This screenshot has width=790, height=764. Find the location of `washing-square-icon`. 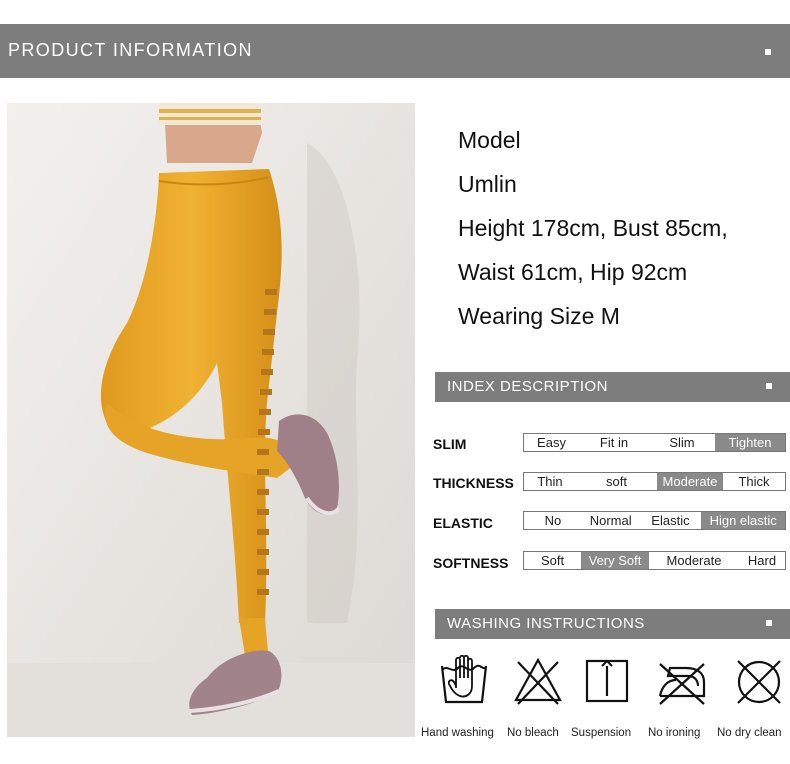

washing-square-icon is located at coordinates (769, 623).